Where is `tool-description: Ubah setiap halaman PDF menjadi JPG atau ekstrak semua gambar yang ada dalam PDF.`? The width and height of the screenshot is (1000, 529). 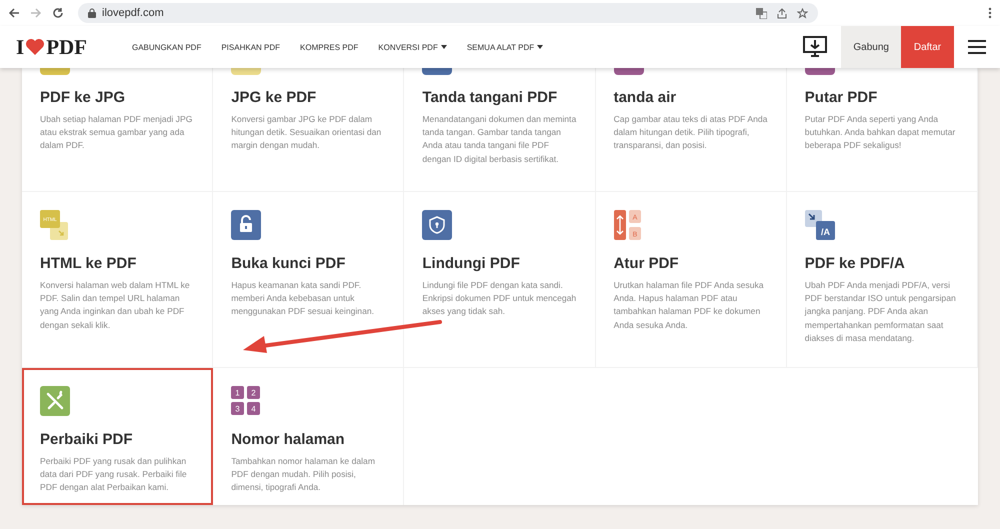
tool-description: Ubah setiap halaman PDF menjadi JPG atau ekstrak semua gambar yang ada dalam PDF. is located at coordinates (117, 132).